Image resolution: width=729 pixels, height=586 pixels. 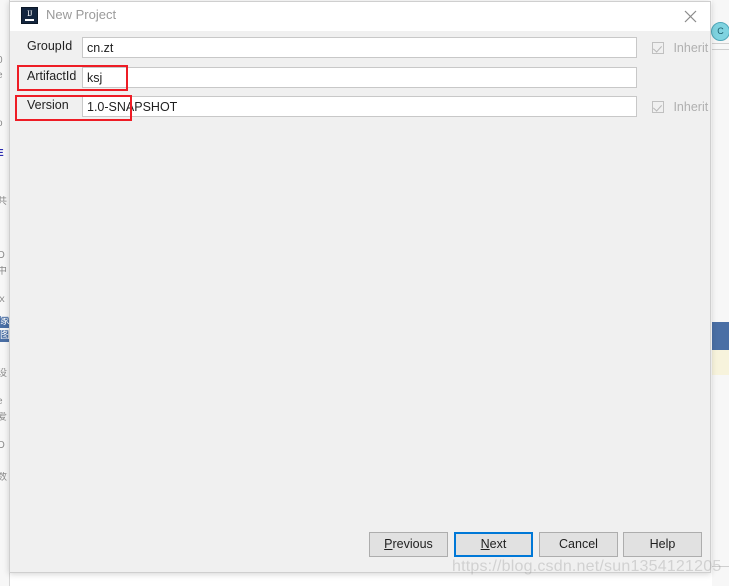 What do you see at coordinates (360, 546) in the screenshot?
I see `dialog-button-bar: Previous Next Cancel Help` at bounding box center [360, 546].